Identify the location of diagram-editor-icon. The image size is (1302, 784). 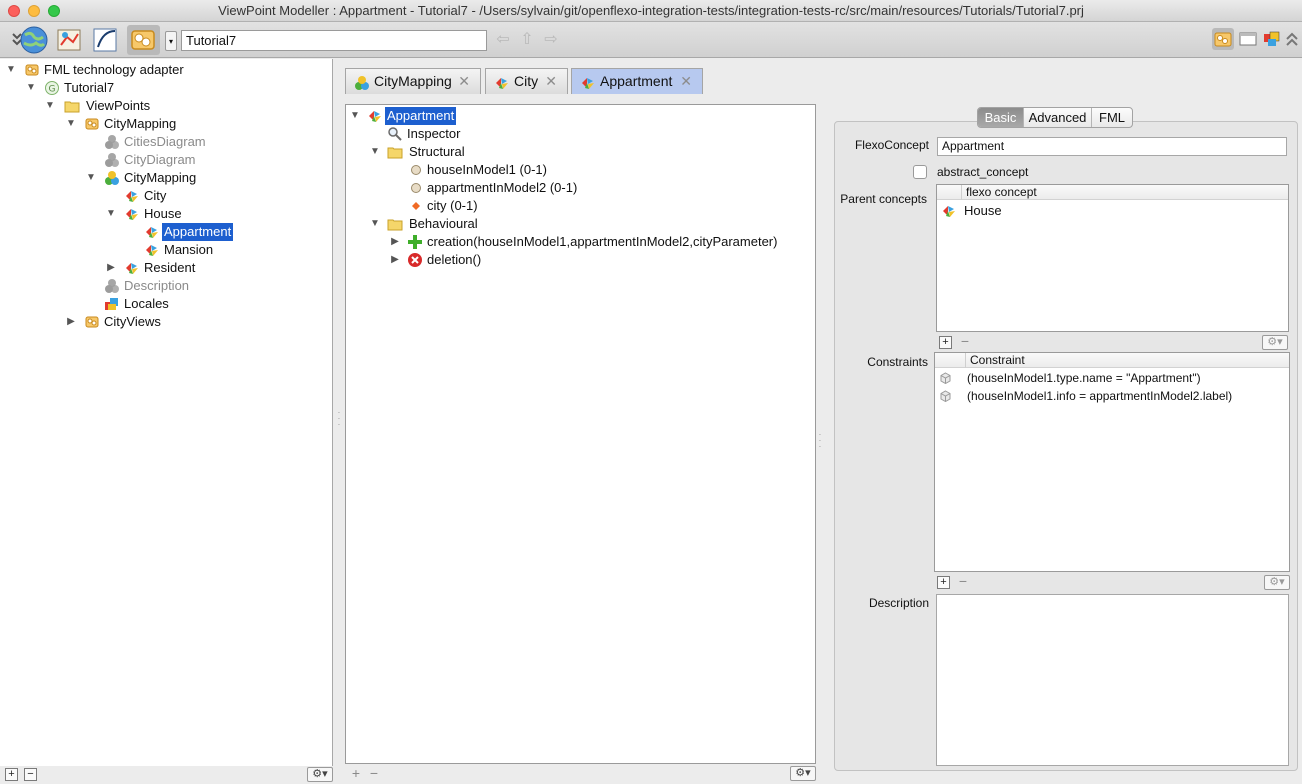
(70, 40).